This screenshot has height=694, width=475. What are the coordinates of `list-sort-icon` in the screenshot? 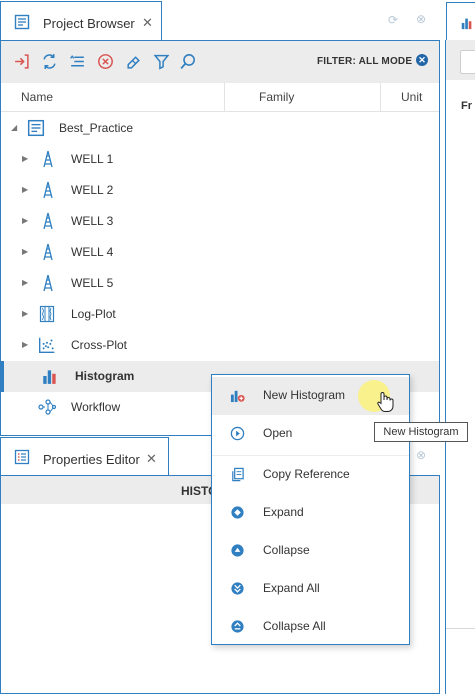 It's located at (77, 61).